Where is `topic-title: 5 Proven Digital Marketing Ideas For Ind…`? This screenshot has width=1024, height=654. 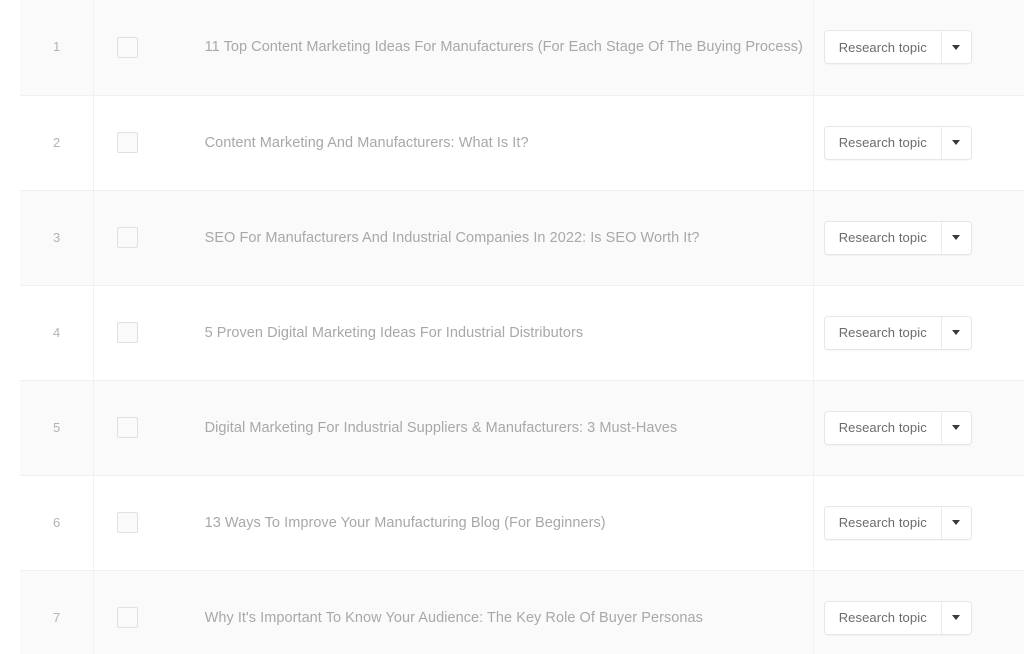
topic-title: 5 Proven Digital Marketing Ideas For Ind… is located at coordinates (394, 332).